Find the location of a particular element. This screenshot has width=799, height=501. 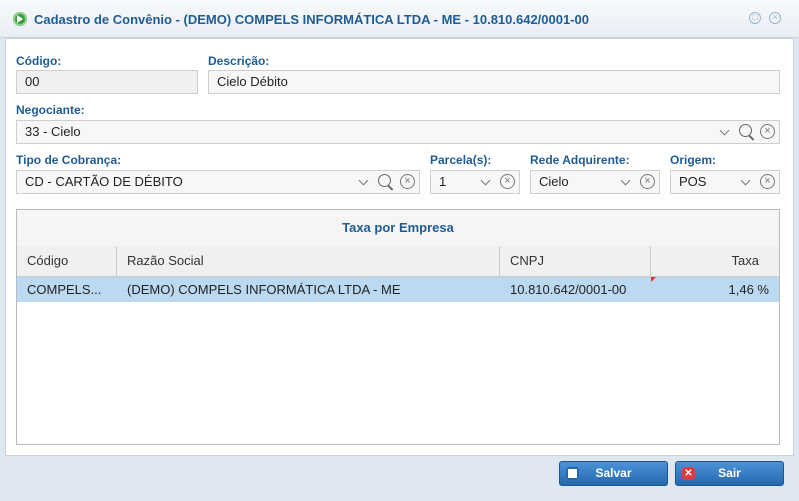

save-button: Salvar is located at coordinates (613, 473).